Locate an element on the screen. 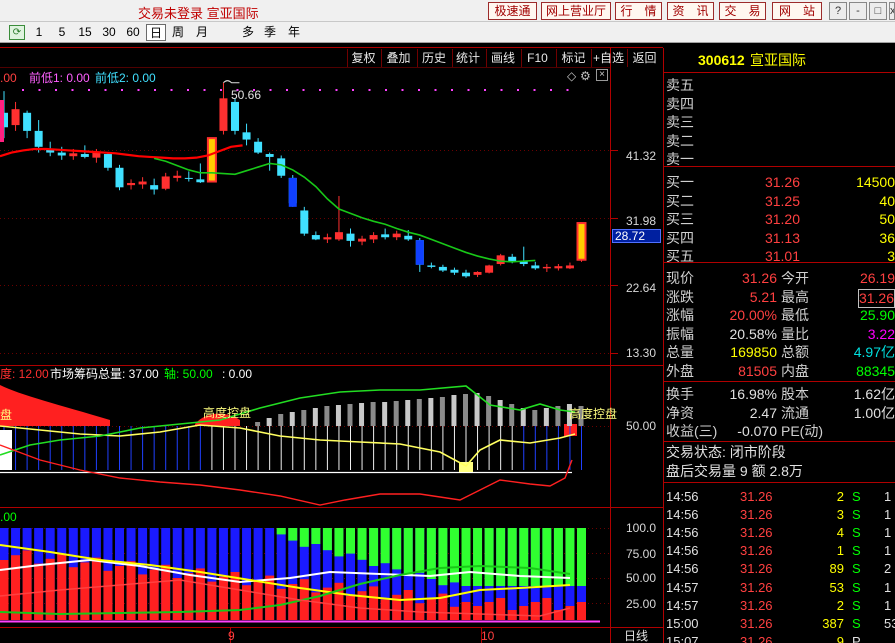  stat-label: 外盘 is located at coordinates (680, 370).